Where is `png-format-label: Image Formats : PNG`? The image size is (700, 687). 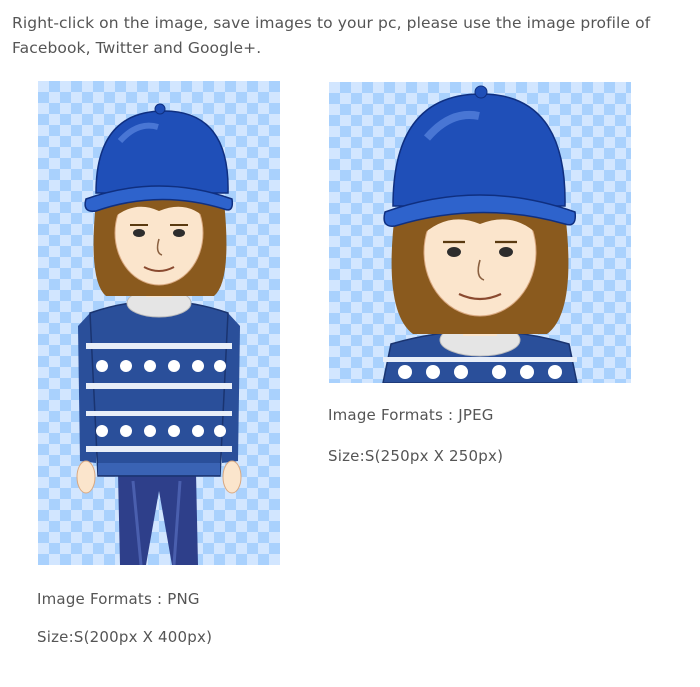 png-format-label: Image Formats : PNG is located at coordinates (118, 599).